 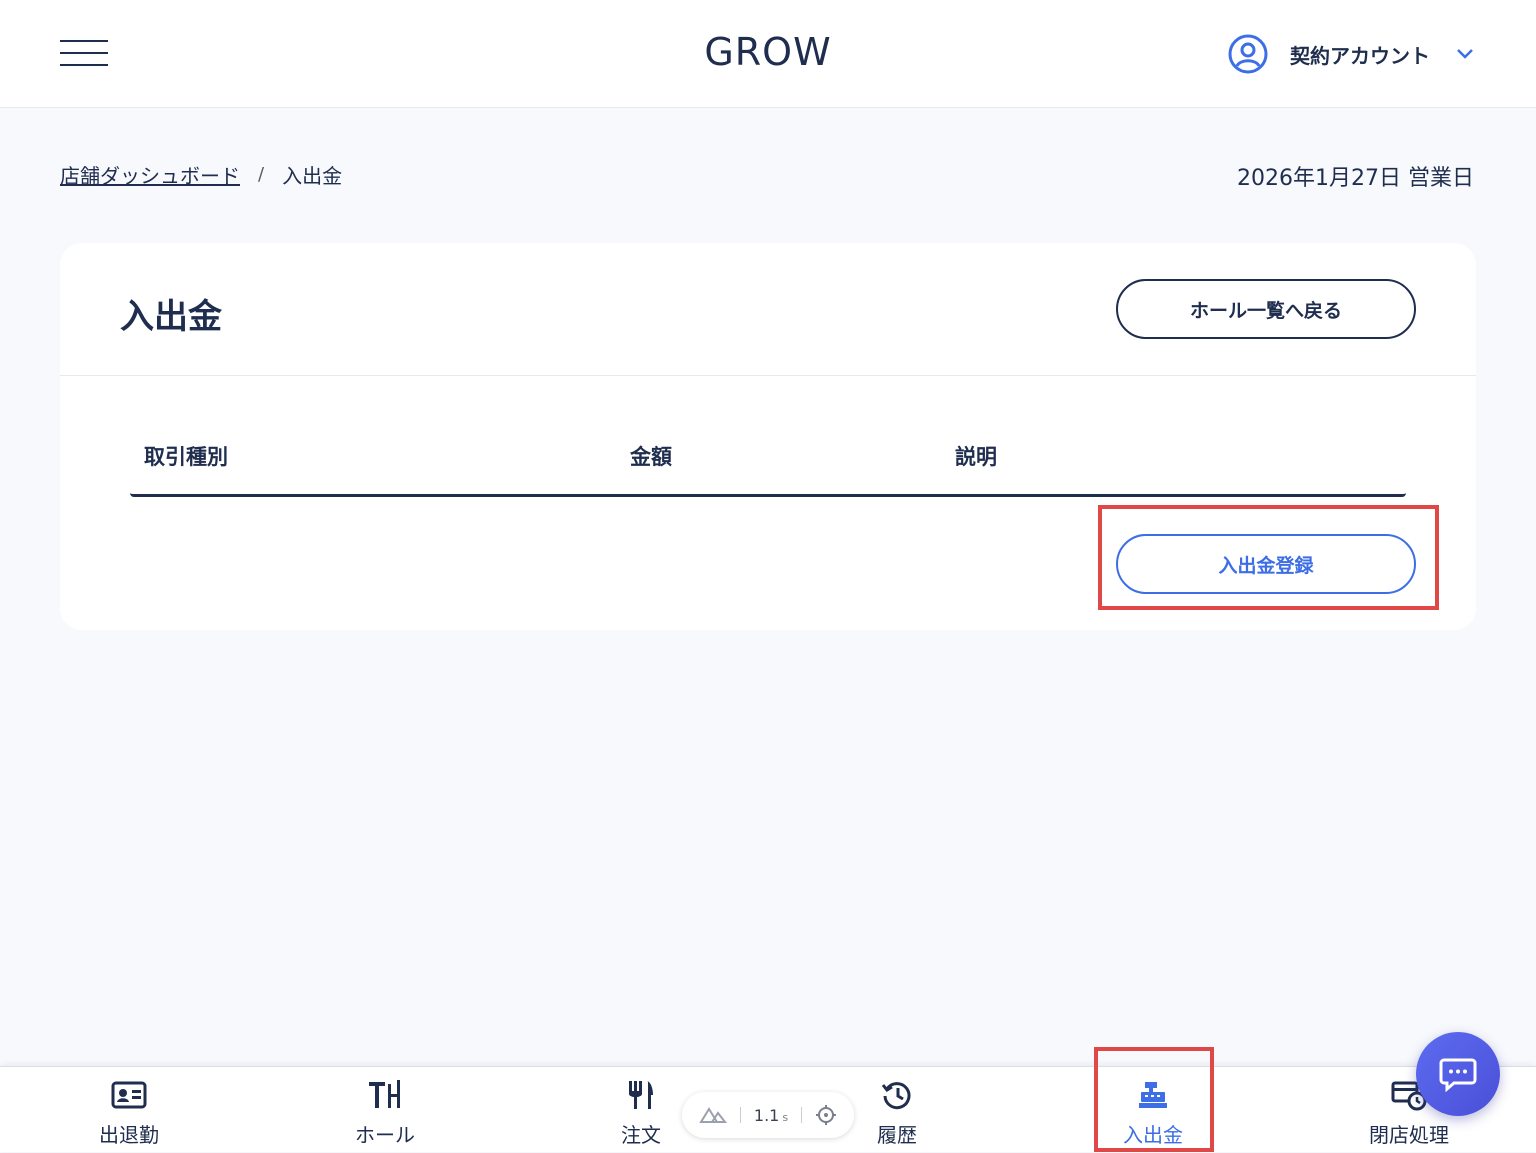 I want to click on nav-label: ホール, so click(x=385, y=1135).